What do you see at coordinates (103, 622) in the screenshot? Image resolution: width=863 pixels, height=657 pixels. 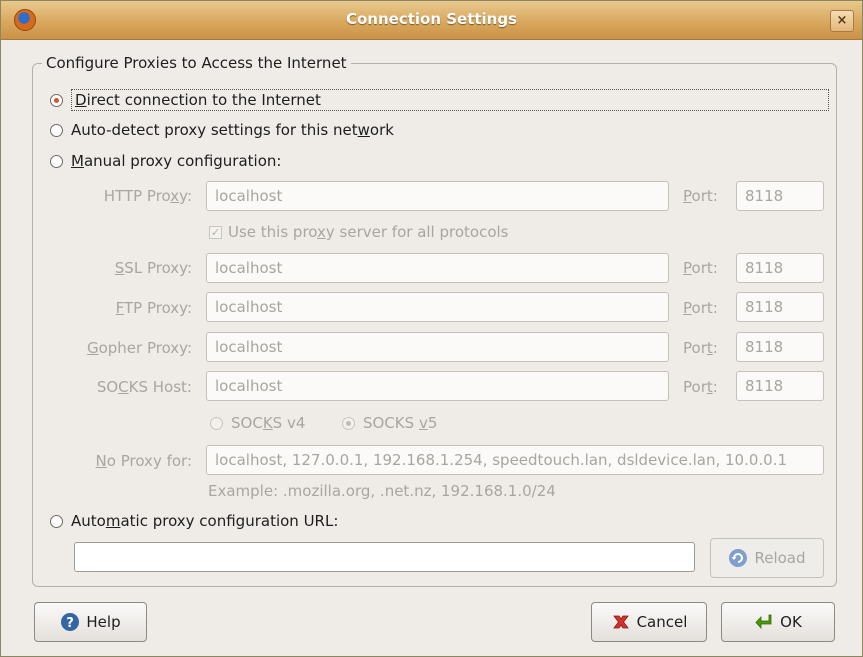 I see `help-label: Help` at bounding box center [103, 622].